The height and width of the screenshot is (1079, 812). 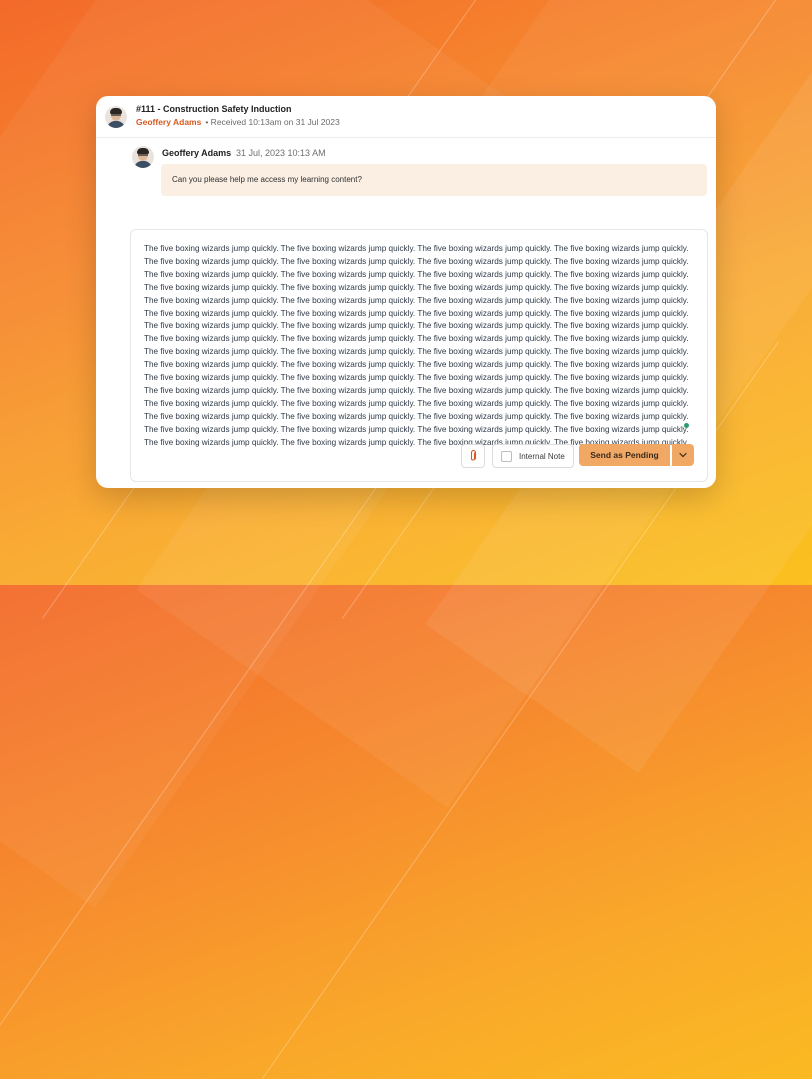 What do you see at coordinates (272, 122) in the screenshot?
I see `received-timestamp: • Received 10:13am on 31 Jul 2023` at bounding box center [272, 122].